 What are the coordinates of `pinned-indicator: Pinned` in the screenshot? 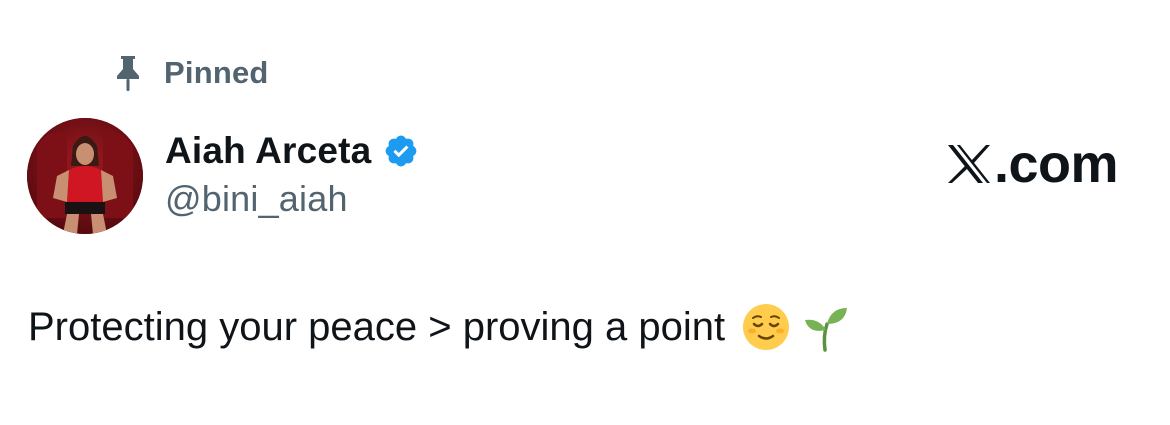 It's located at (190, 73).